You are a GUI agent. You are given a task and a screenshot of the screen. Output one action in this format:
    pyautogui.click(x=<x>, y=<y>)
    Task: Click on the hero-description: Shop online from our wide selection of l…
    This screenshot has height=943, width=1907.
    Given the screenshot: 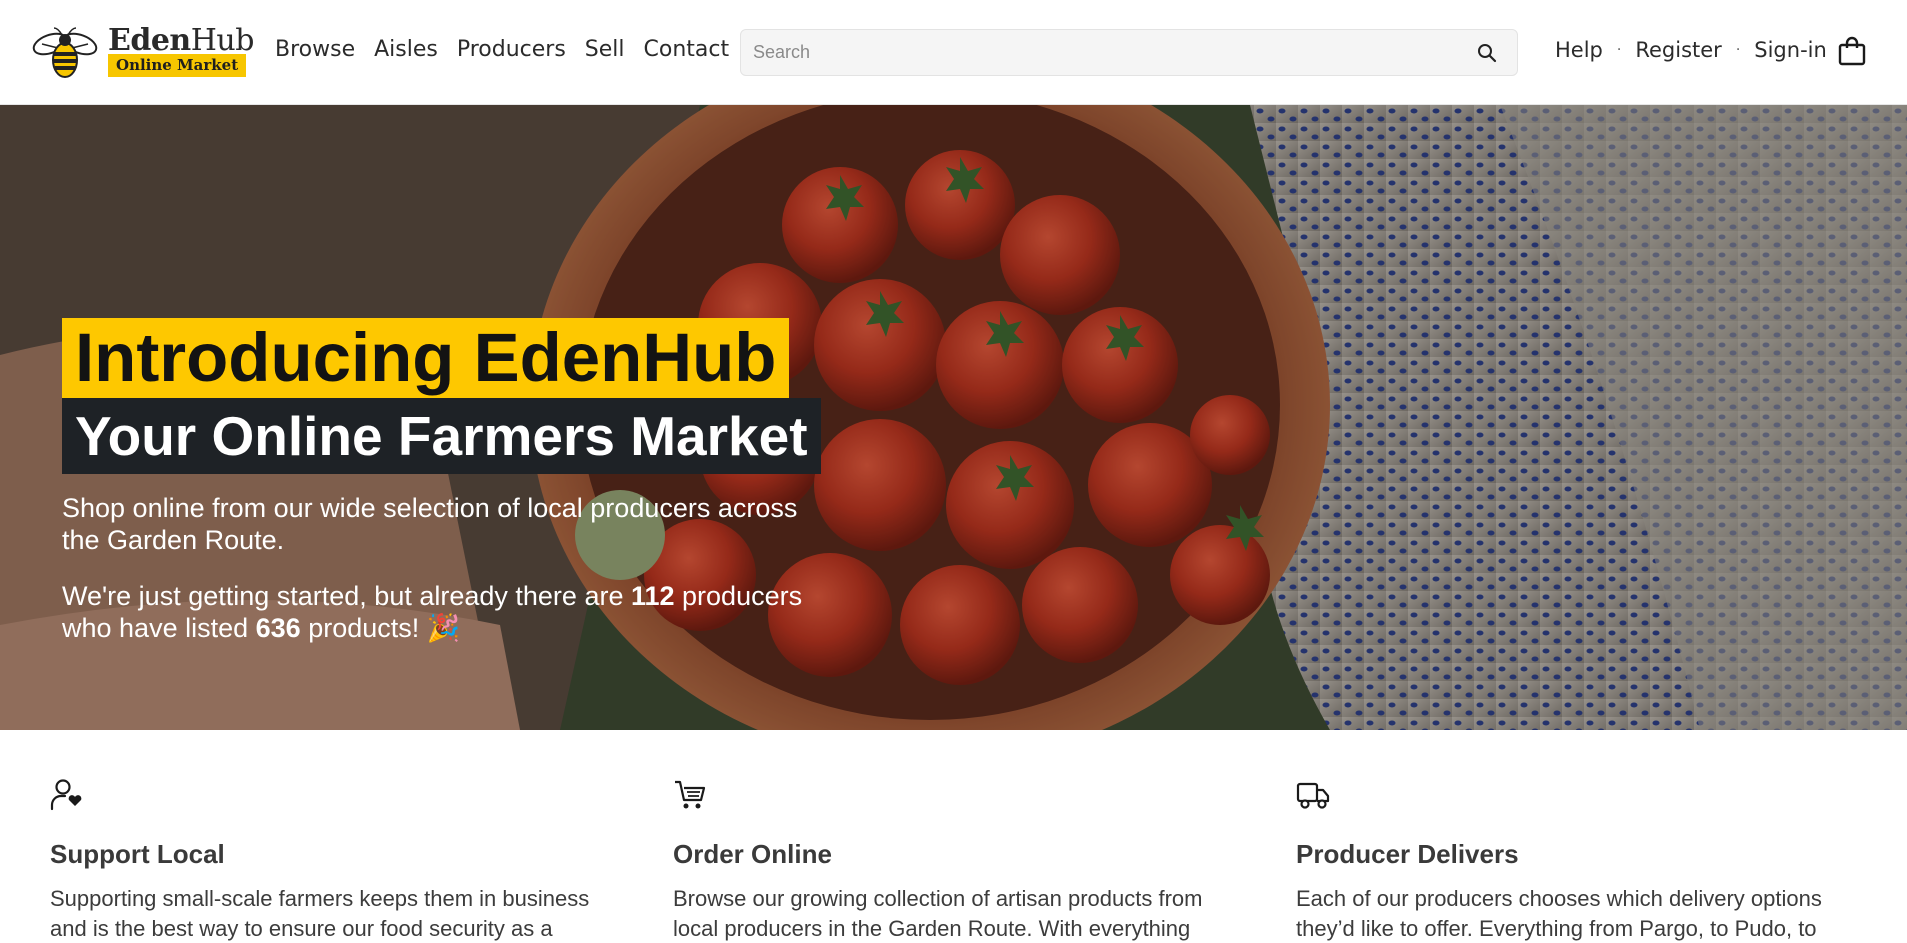 What is the action you would take?
    pyautogui.click(x=430, y=524)
    